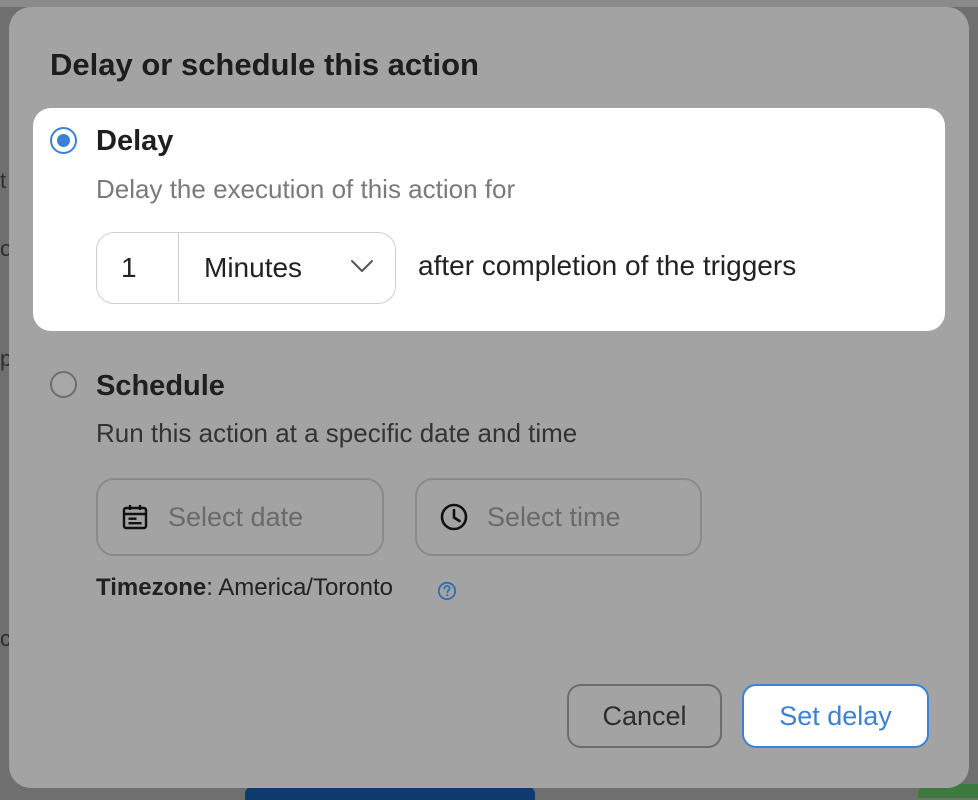  Describe the element at coordinates (835, 716) in the screenshot. I see `set-delay-button: Set delay` at that location.